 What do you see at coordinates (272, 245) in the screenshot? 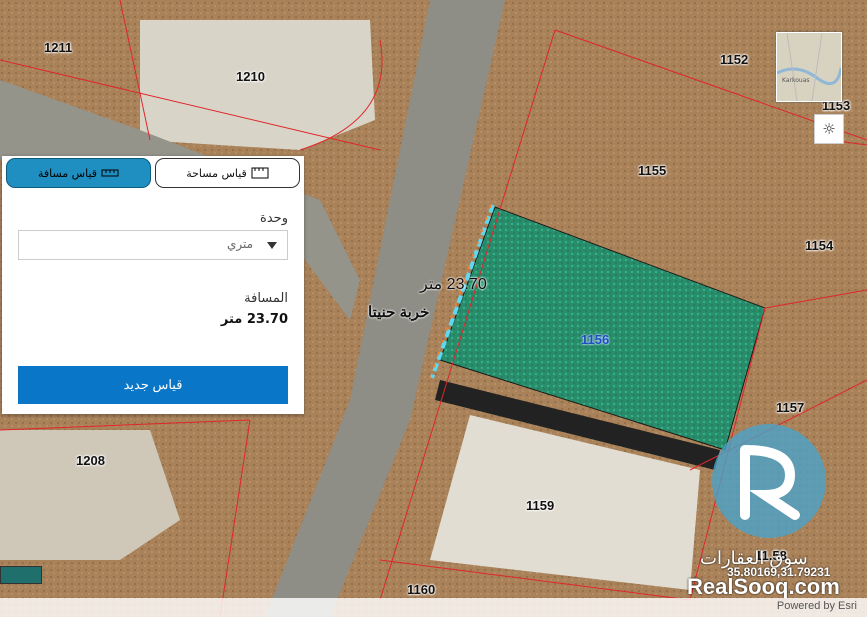
I see `chevron-down-icon` at bounding box center [272, 245].